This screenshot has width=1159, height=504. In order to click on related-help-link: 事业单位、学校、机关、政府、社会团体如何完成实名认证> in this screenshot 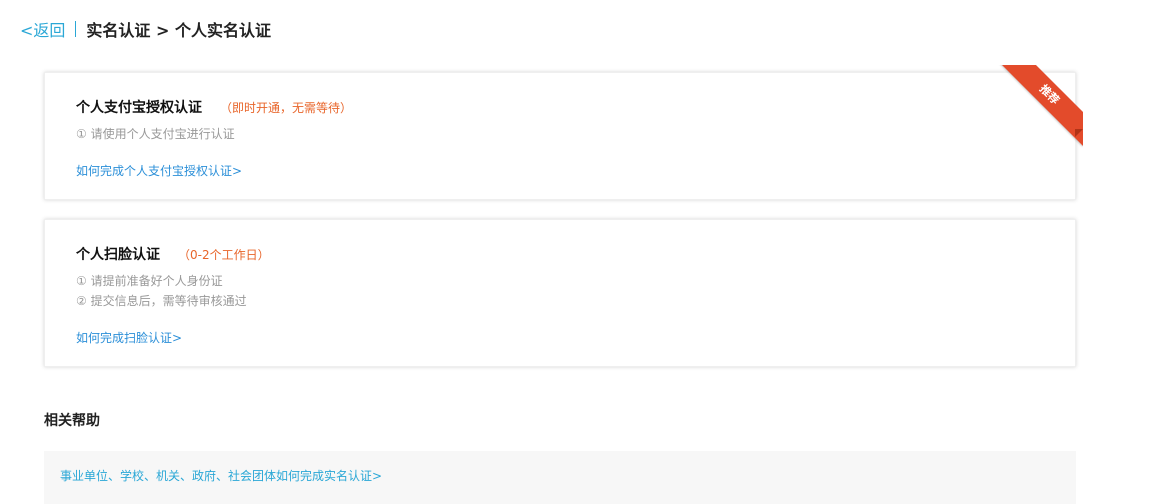, I will do `click(221, 475)`.